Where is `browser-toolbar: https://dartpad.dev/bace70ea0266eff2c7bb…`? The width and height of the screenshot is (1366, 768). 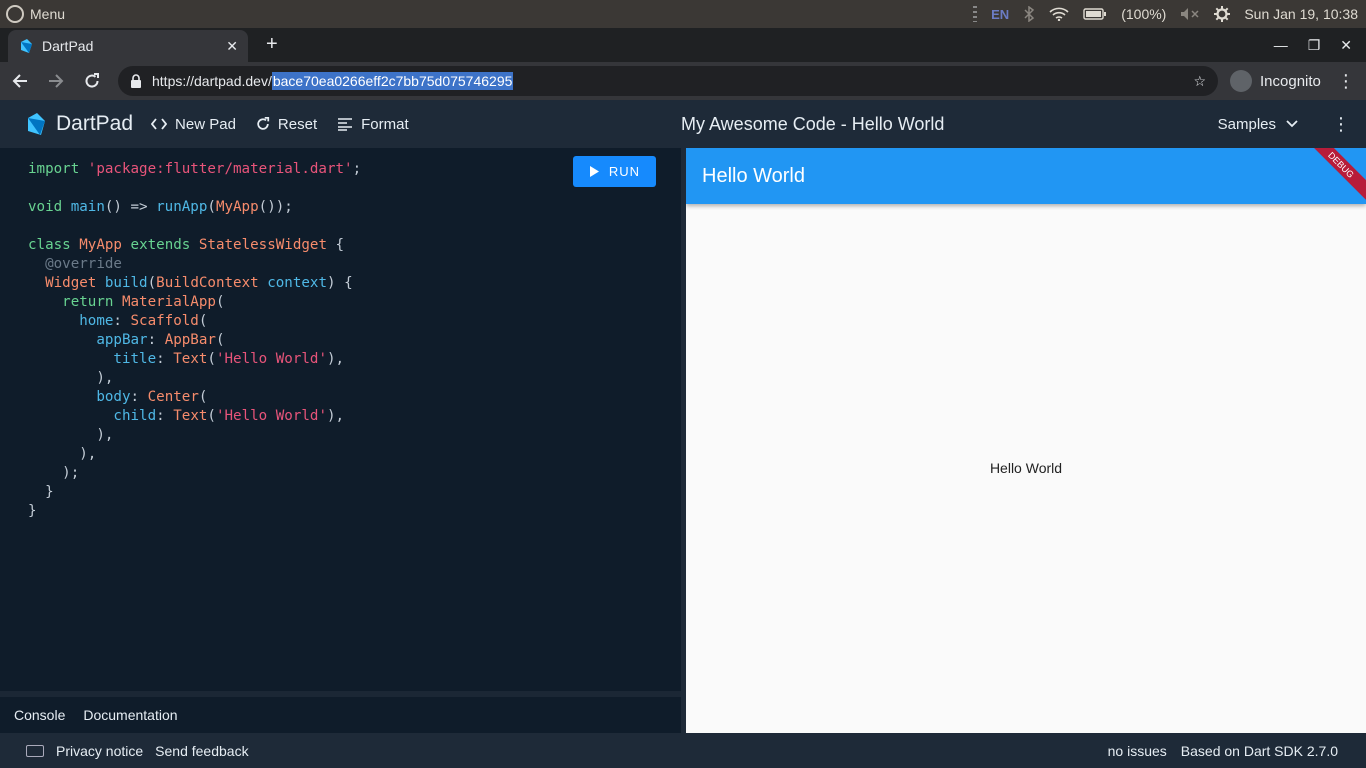
browser-toolbar: https://dartpad.dev/bace70ea0266eff2c7bb… is located at coordinates (683, 81).